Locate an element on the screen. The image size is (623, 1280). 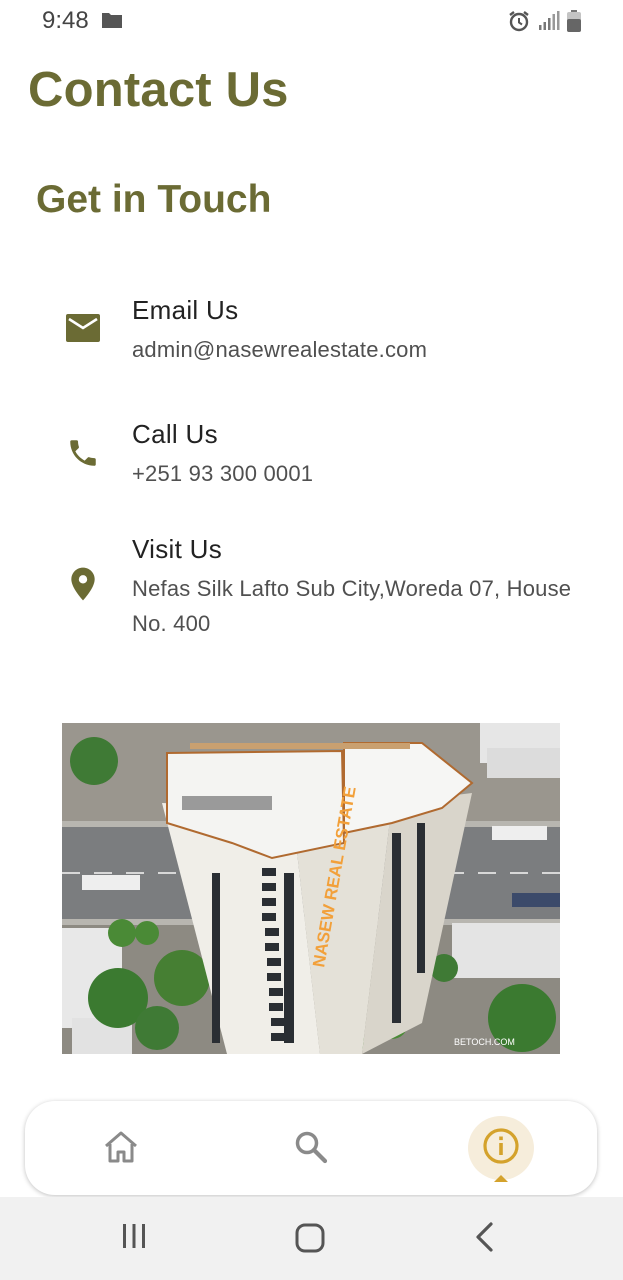
phone-title: Call Us is located at coordinates (175, 434).